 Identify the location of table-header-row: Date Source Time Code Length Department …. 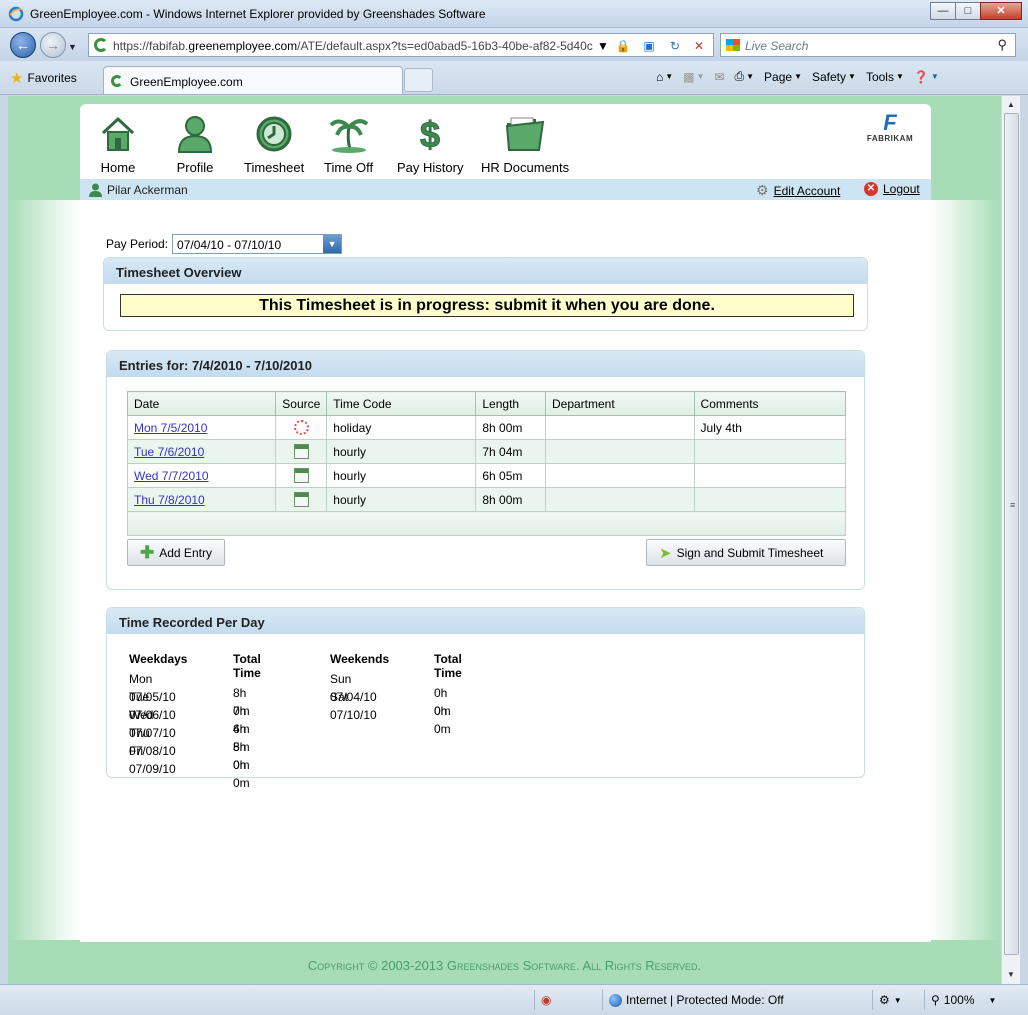
(486, 403).